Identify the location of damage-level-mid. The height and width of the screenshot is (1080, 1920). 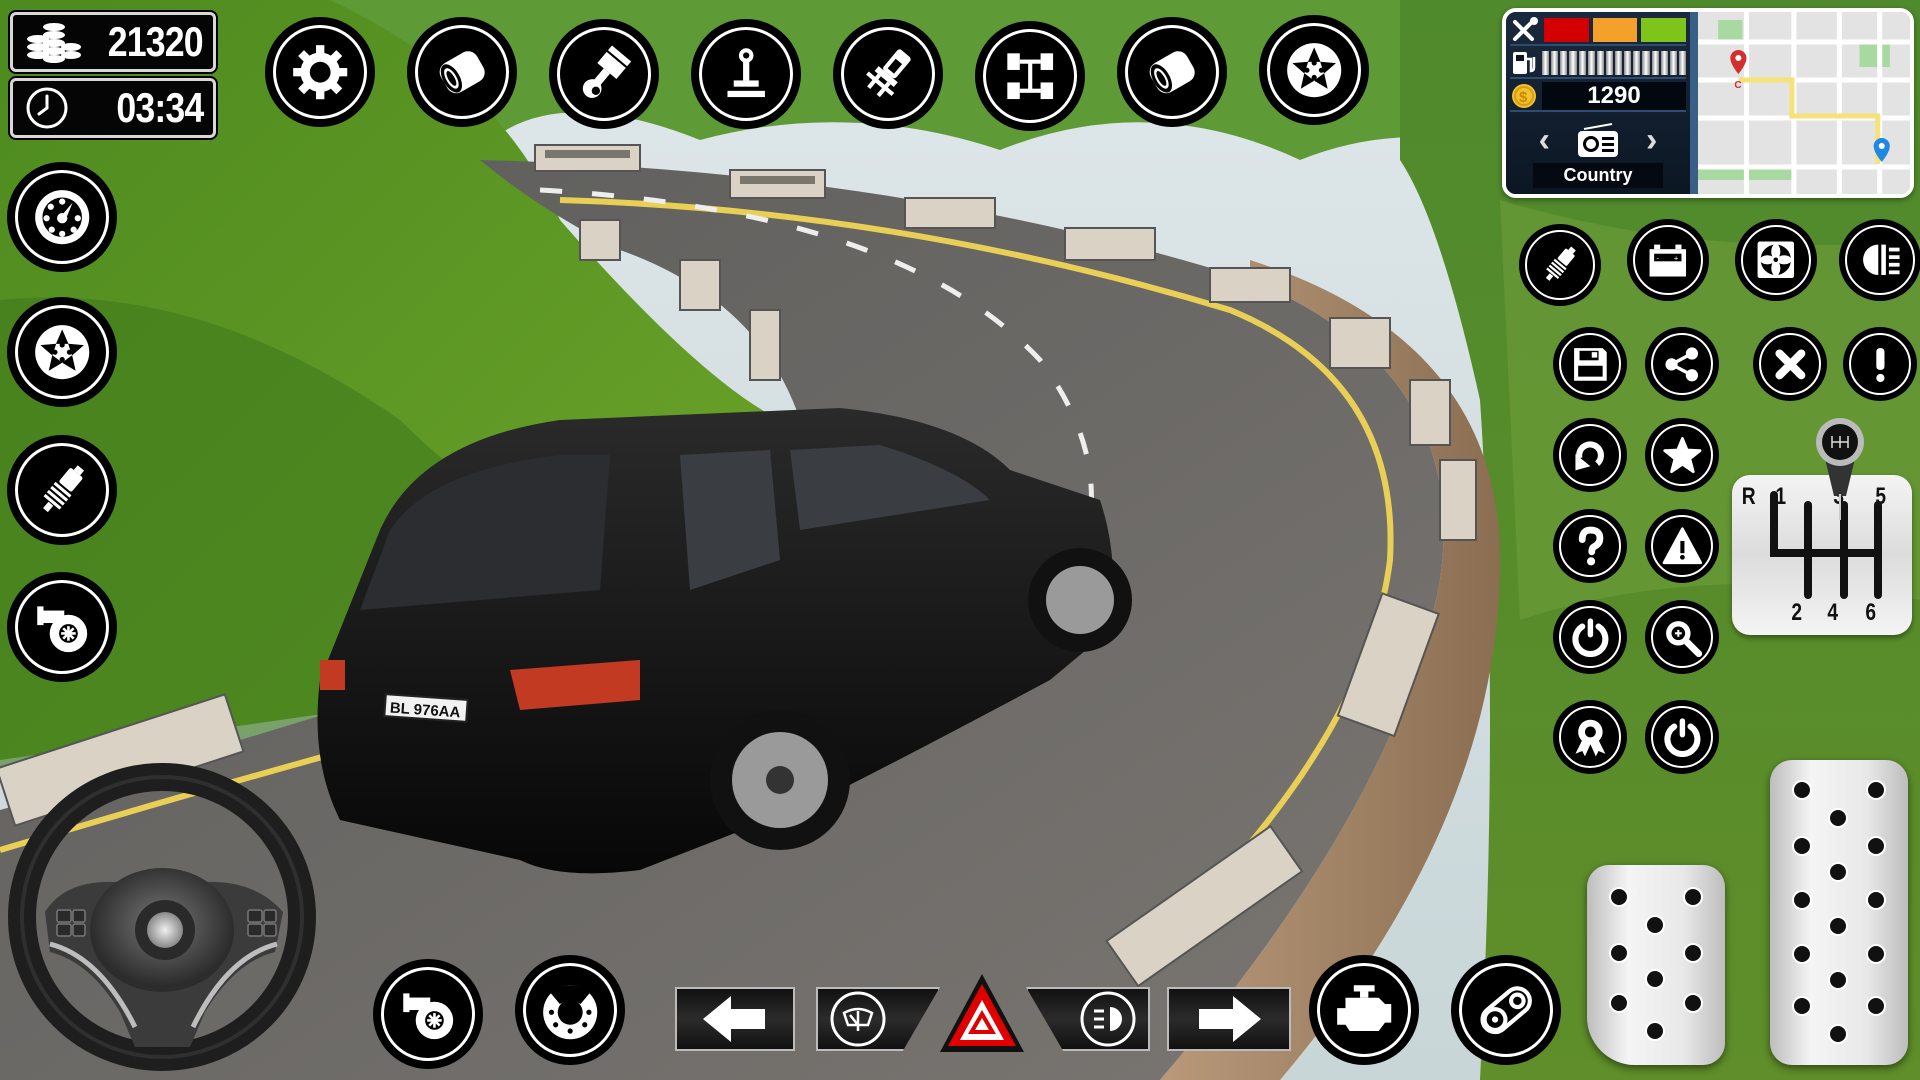
(1615, 30).